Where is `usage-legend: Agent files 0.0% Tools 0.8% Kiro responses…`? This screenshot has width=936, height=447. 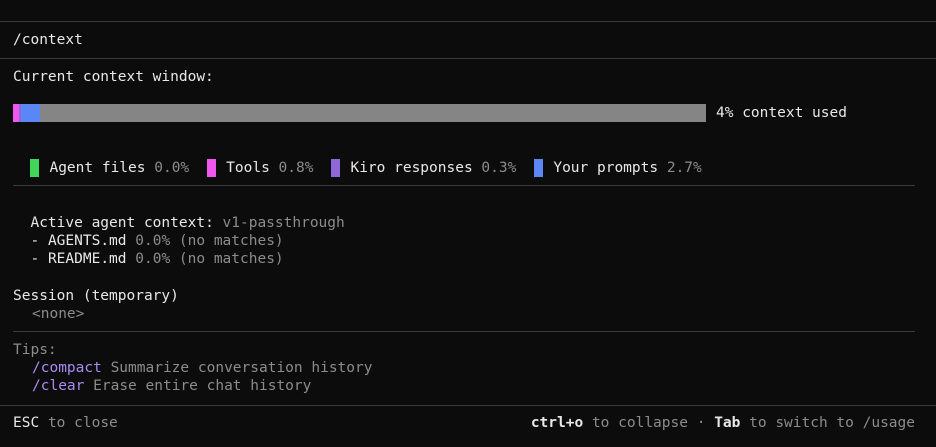 usage-legend: Agent files 0.0% Tools 0.8% Kiro responses… is located at coordinates (366, 159).